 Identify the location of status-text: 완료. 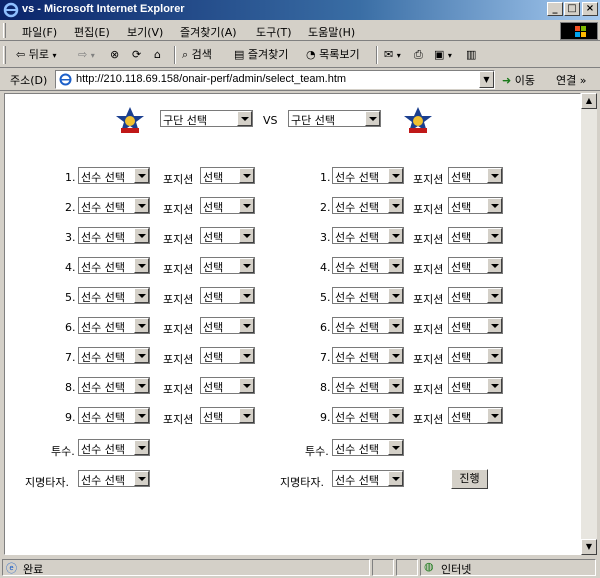
(33, 569).